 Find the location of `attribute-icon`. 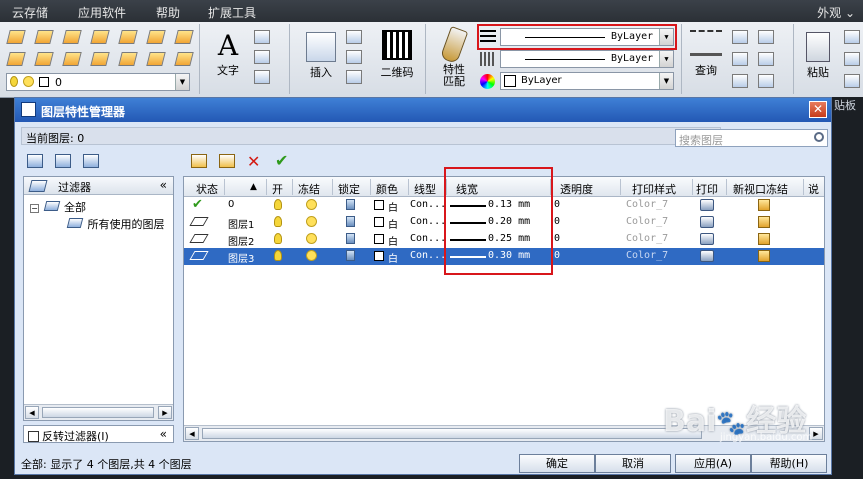

attribute-icon is located at coordinates (354, 57).